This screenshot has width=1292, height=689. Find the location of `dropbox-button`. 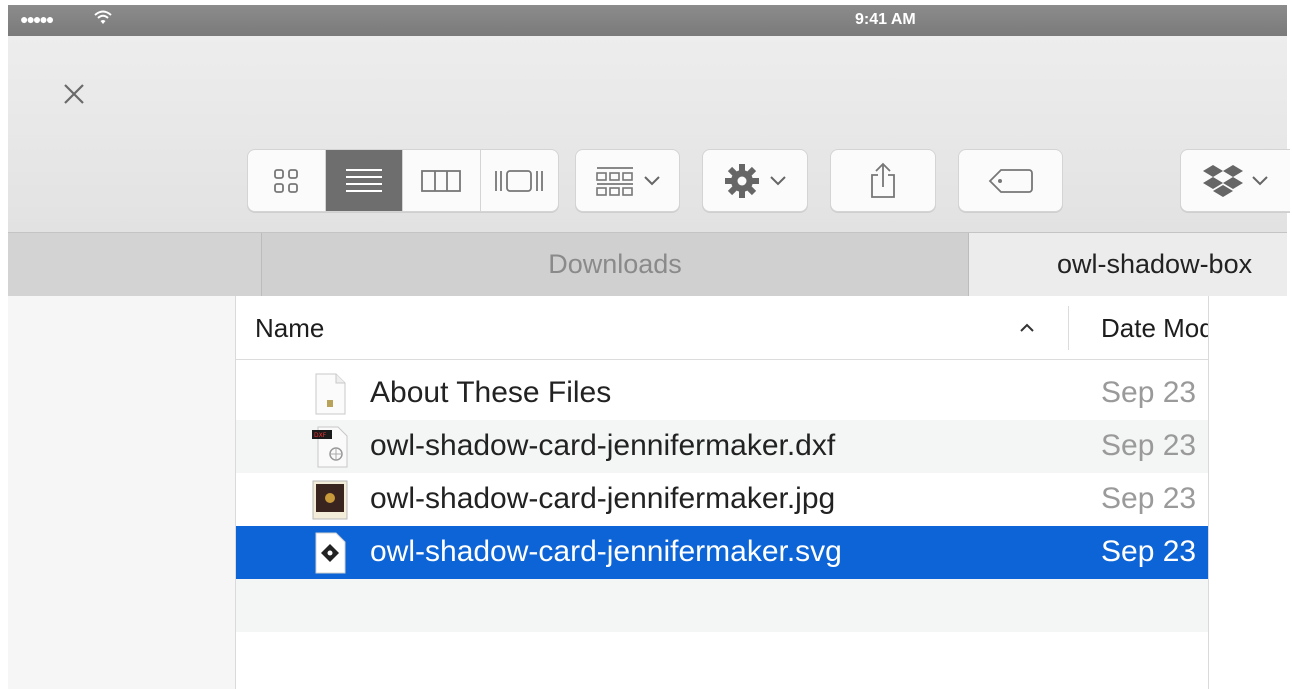

dropbox-button is located at coordinates (1235, 180).